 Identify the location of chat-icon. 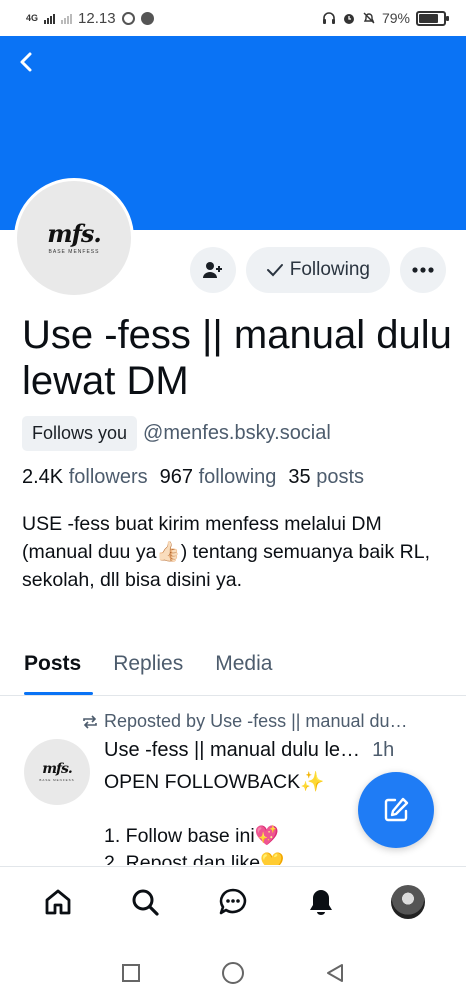
(233, 901).